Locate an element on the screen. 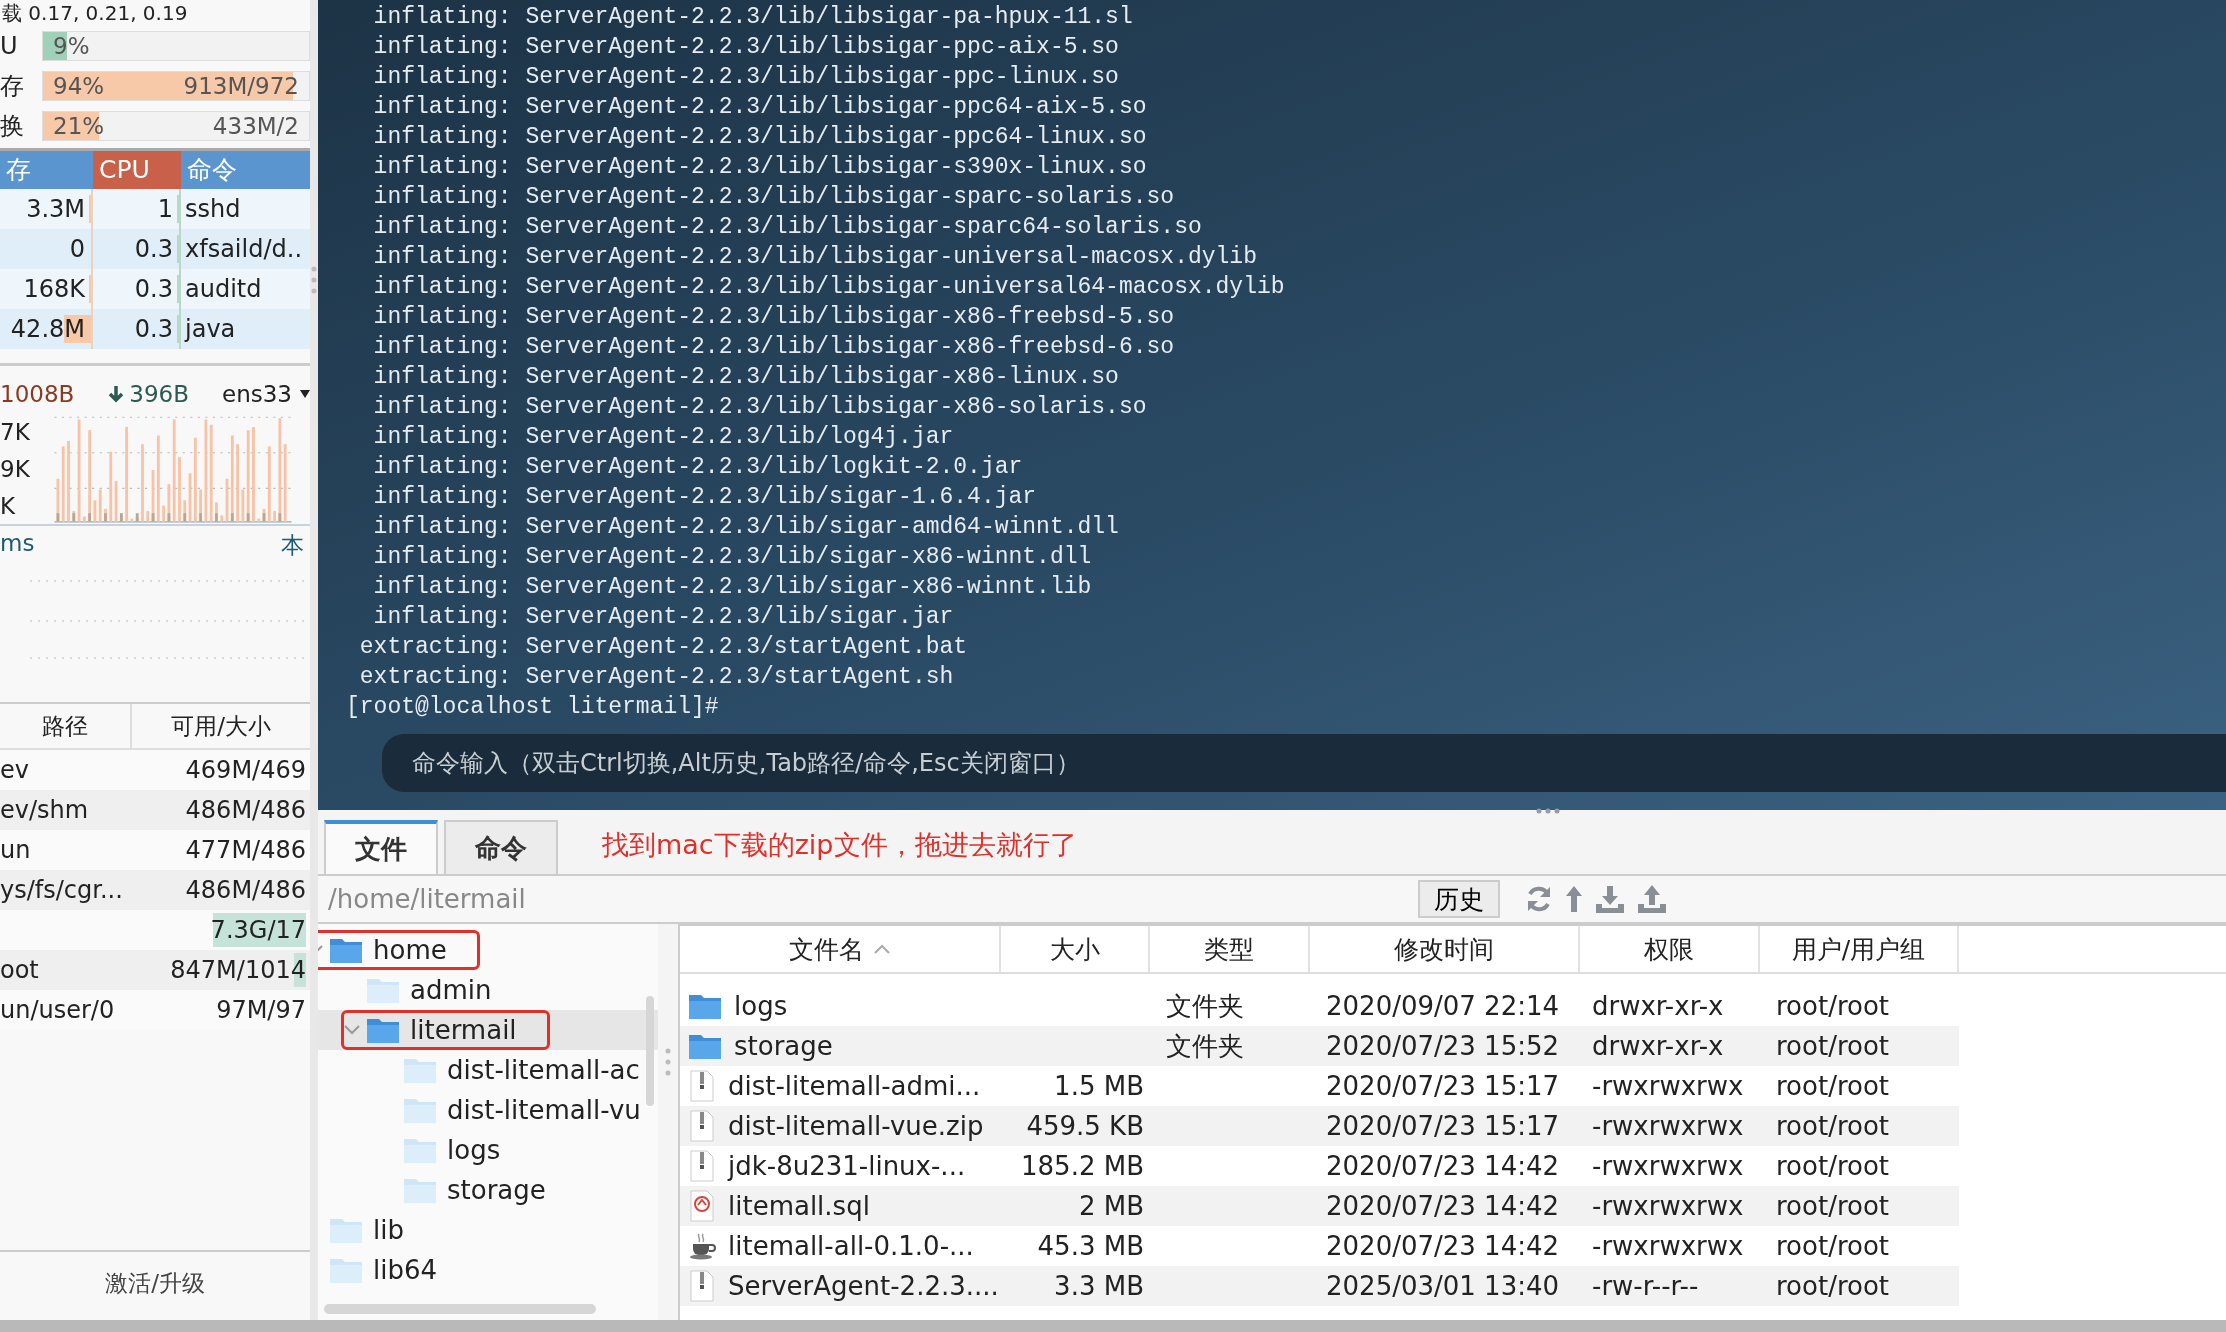 The width and height of the screenshot is (2226, 1332). terminal-line: [root@localhost litermail]# is located at coordinates (533, 707).